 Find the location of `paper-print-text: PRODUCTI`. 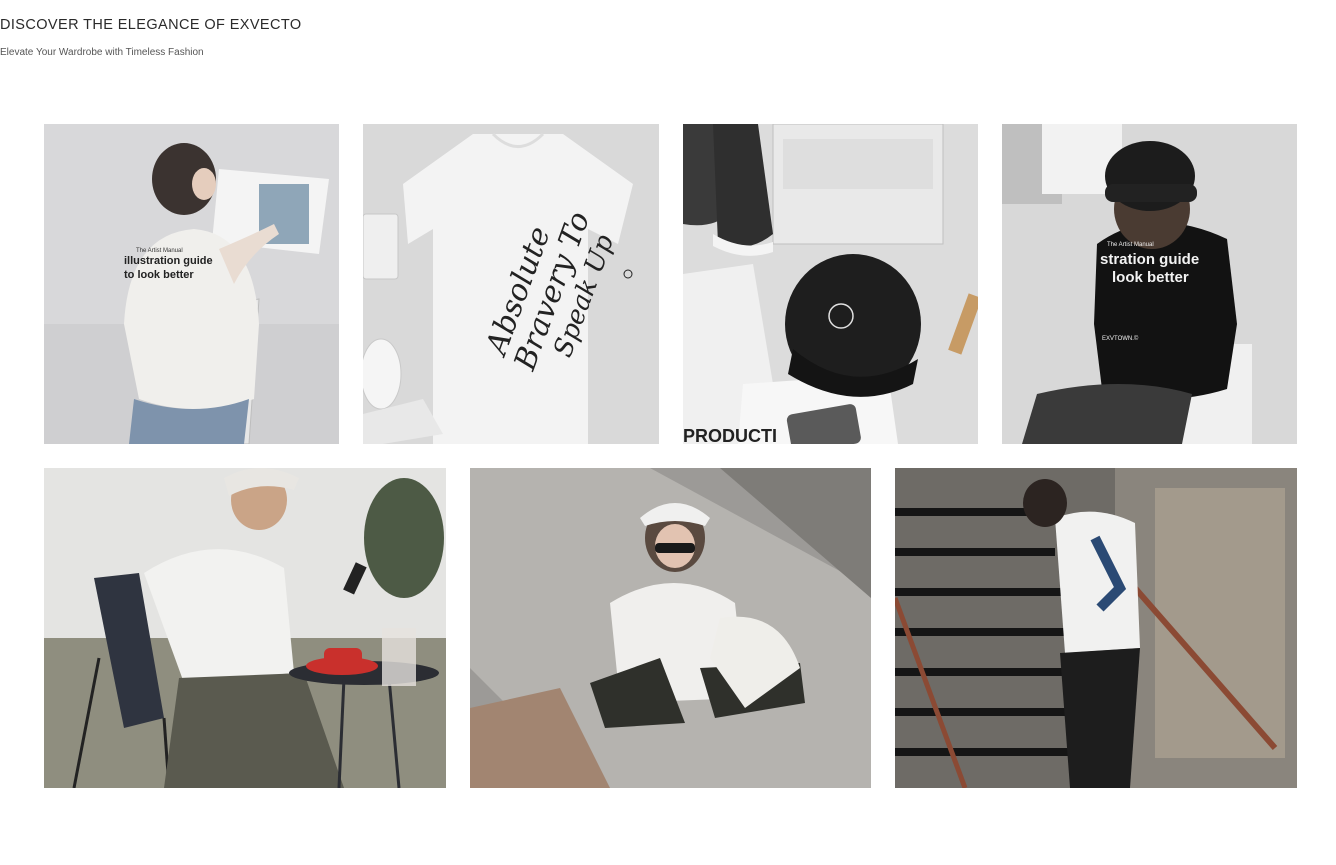

paper-print-text: PRODUCTI is located at coordinates (730, 435).